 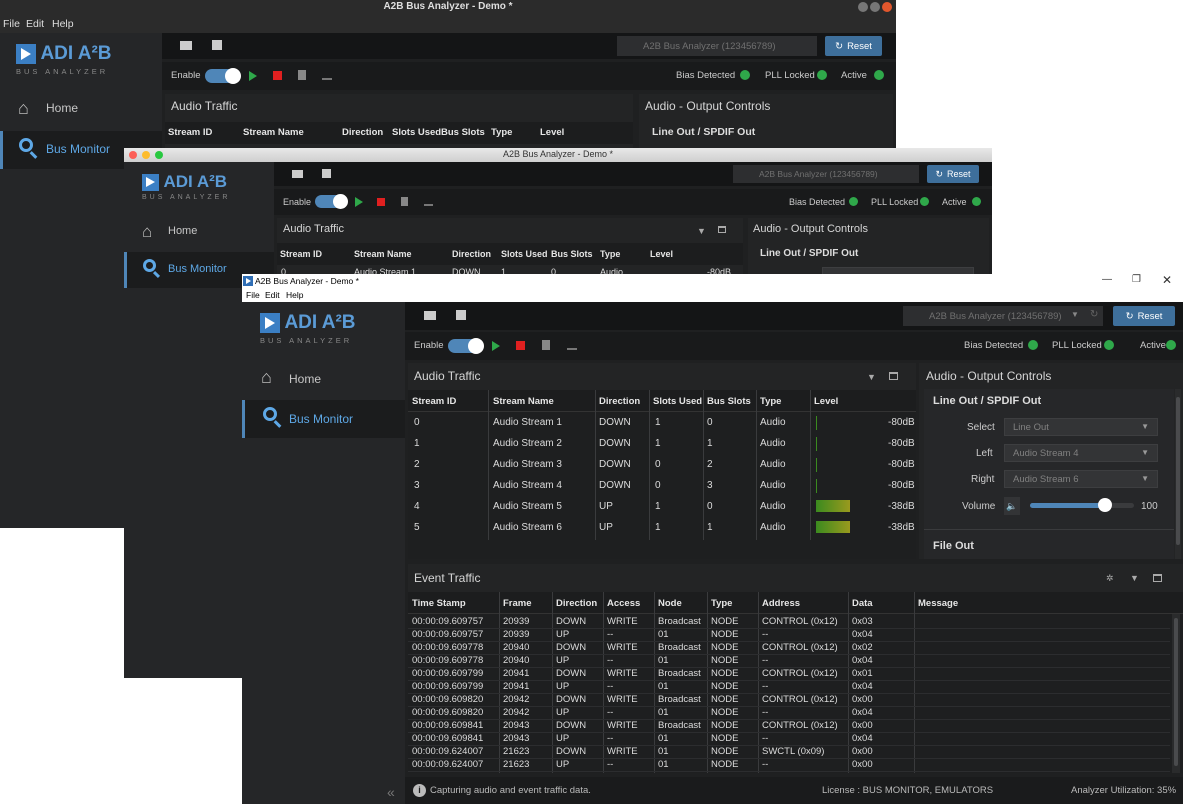 I want to click on close-button, so click(x=887, y=7).